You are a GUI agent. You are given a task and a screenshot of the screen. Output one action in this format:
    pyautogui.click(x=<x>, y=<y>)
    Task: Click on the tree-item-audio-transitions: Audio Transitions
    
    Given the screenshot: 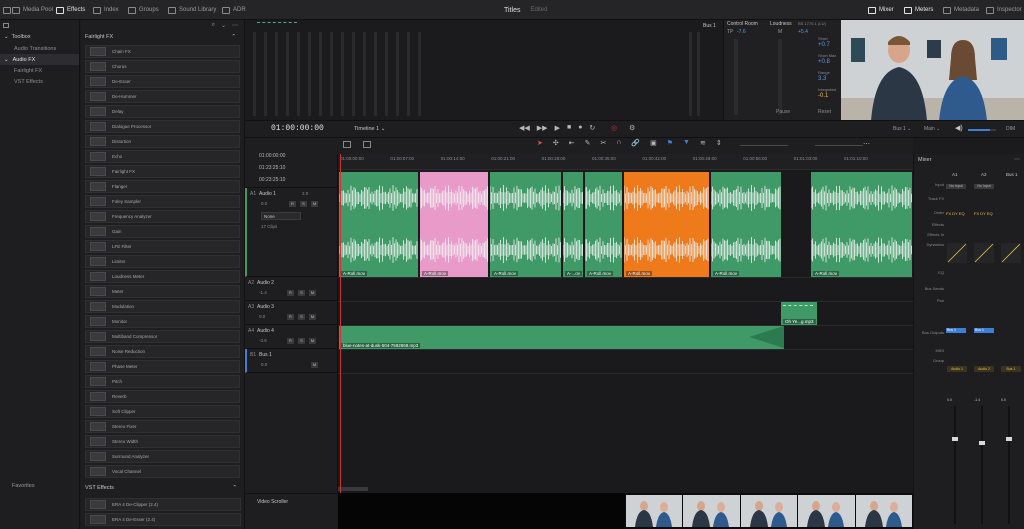 What is the action you would take?
    pyautogui.click(x=39, y=48)
    